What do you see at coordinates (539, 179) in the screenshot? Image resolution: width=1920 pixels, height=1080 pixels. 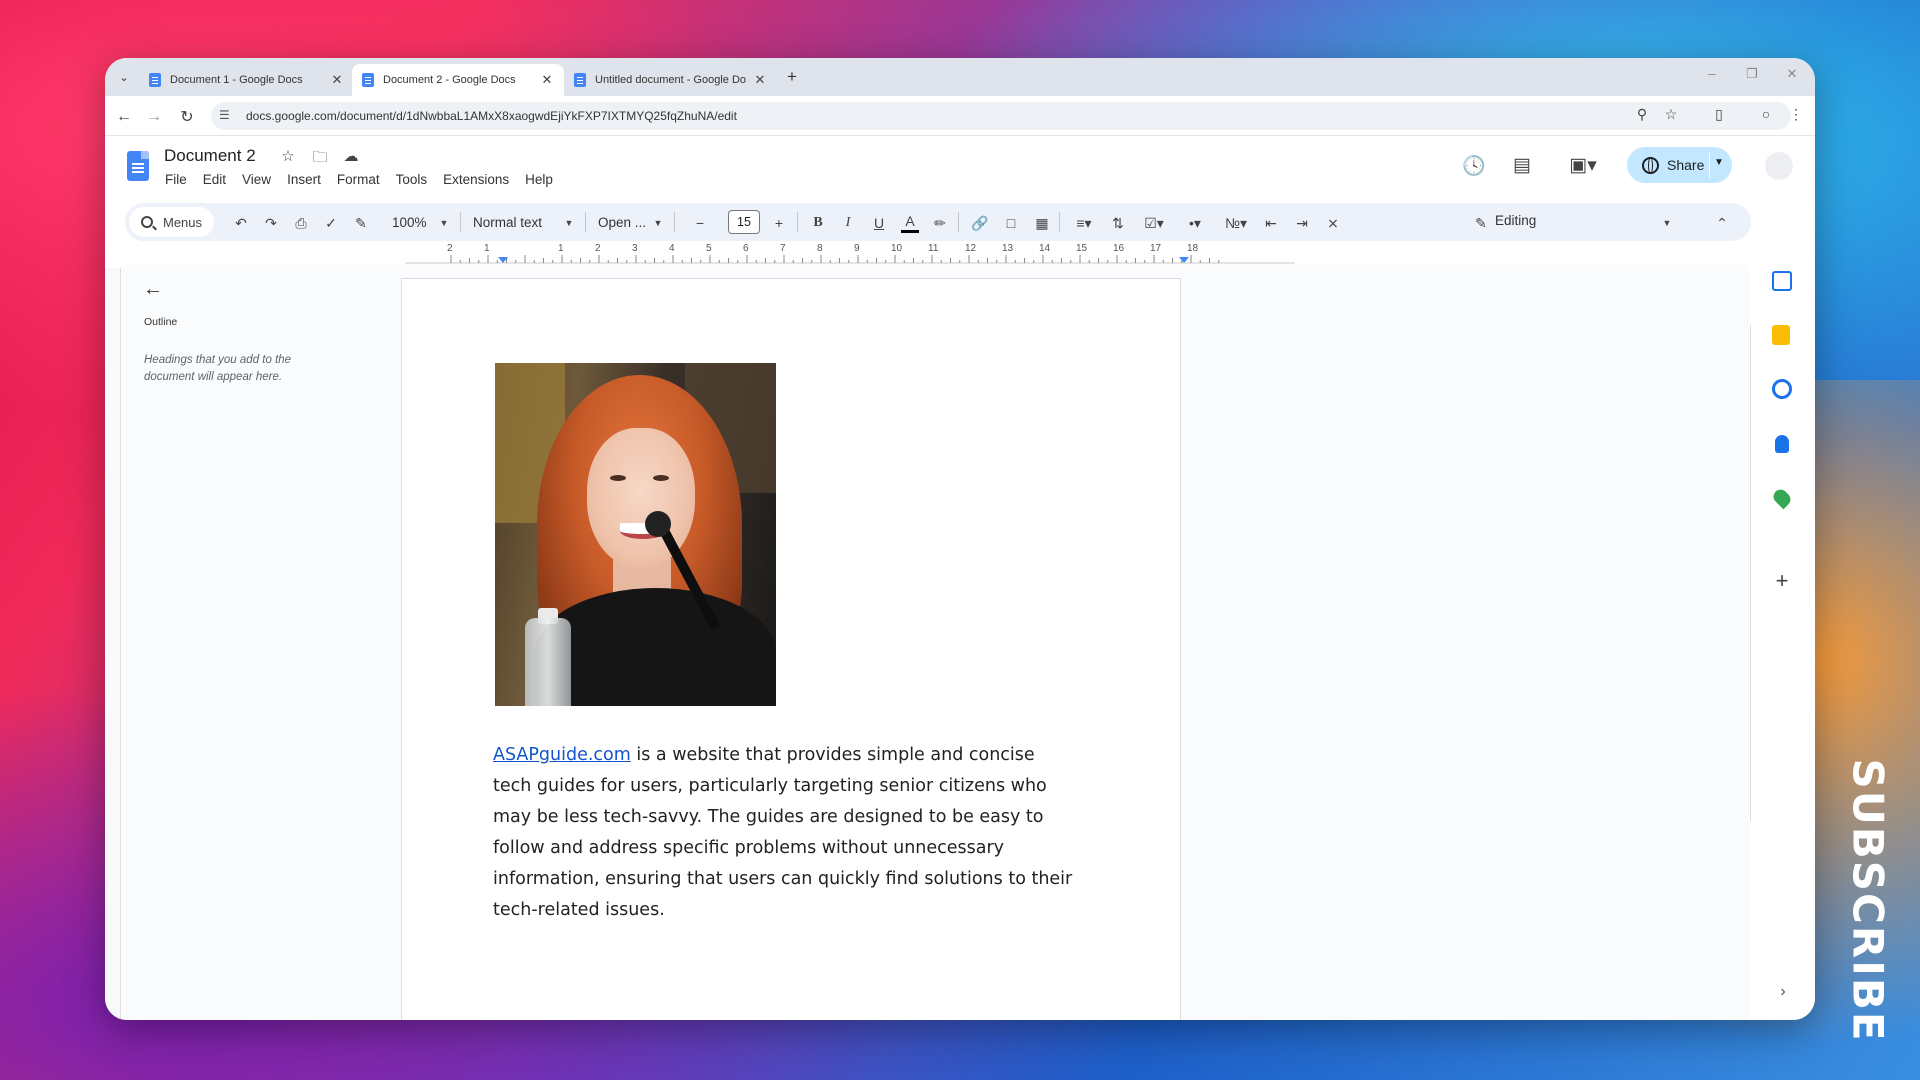 I see `menu-help: Help` at bounding box center [539, 179].